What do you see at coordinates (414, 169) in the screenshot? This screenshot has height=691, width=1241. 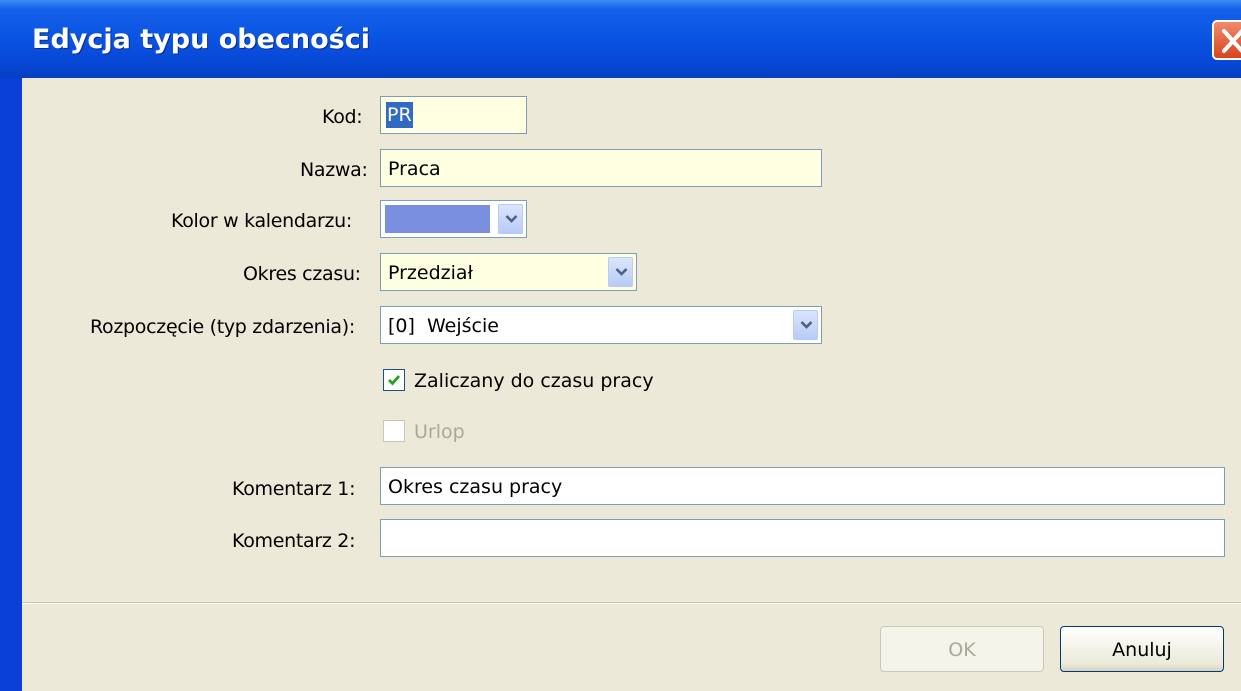 I see `nazwa-value: Praca` at bounding box center [414, 169].